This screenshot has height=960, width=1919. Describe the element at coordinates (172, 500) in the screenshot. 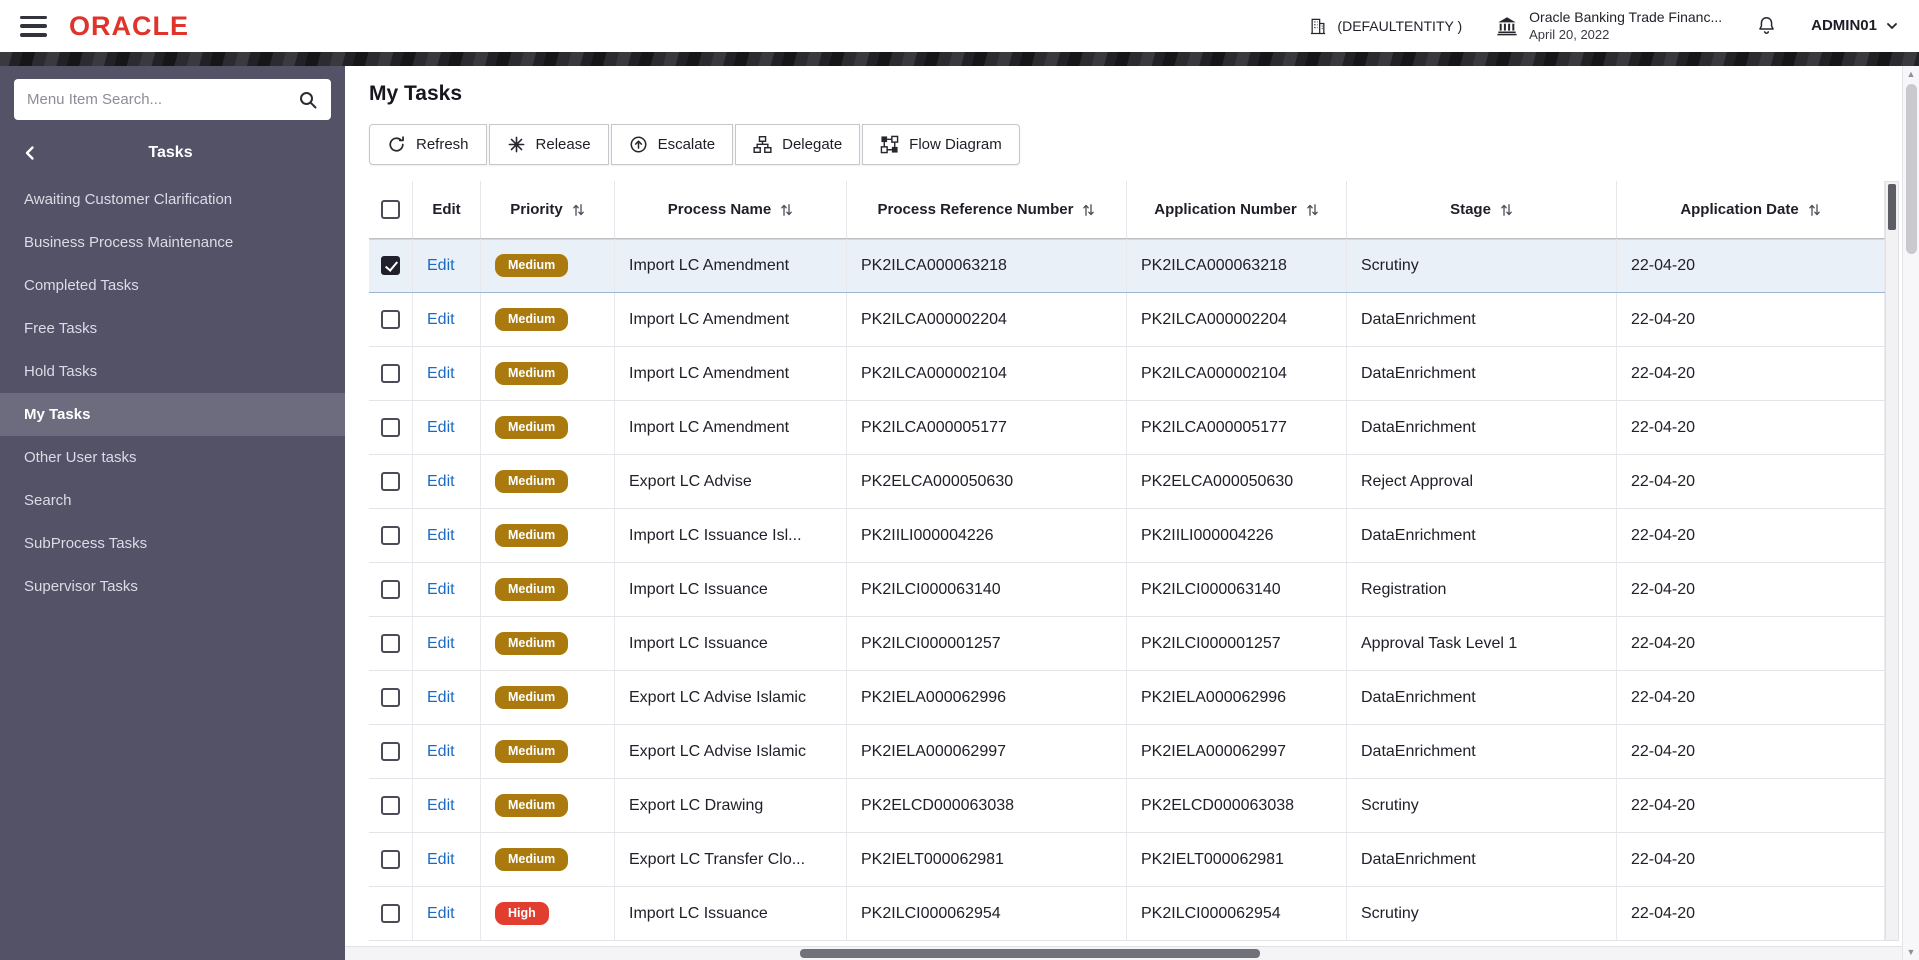

I see `sidebar-item-search: Search` at that location.